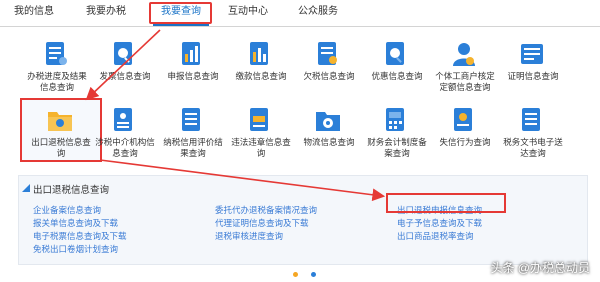 This screenshot has width=600, height=282. I want to click on watermark: 头条 @办税总动员, so click(540, 268).